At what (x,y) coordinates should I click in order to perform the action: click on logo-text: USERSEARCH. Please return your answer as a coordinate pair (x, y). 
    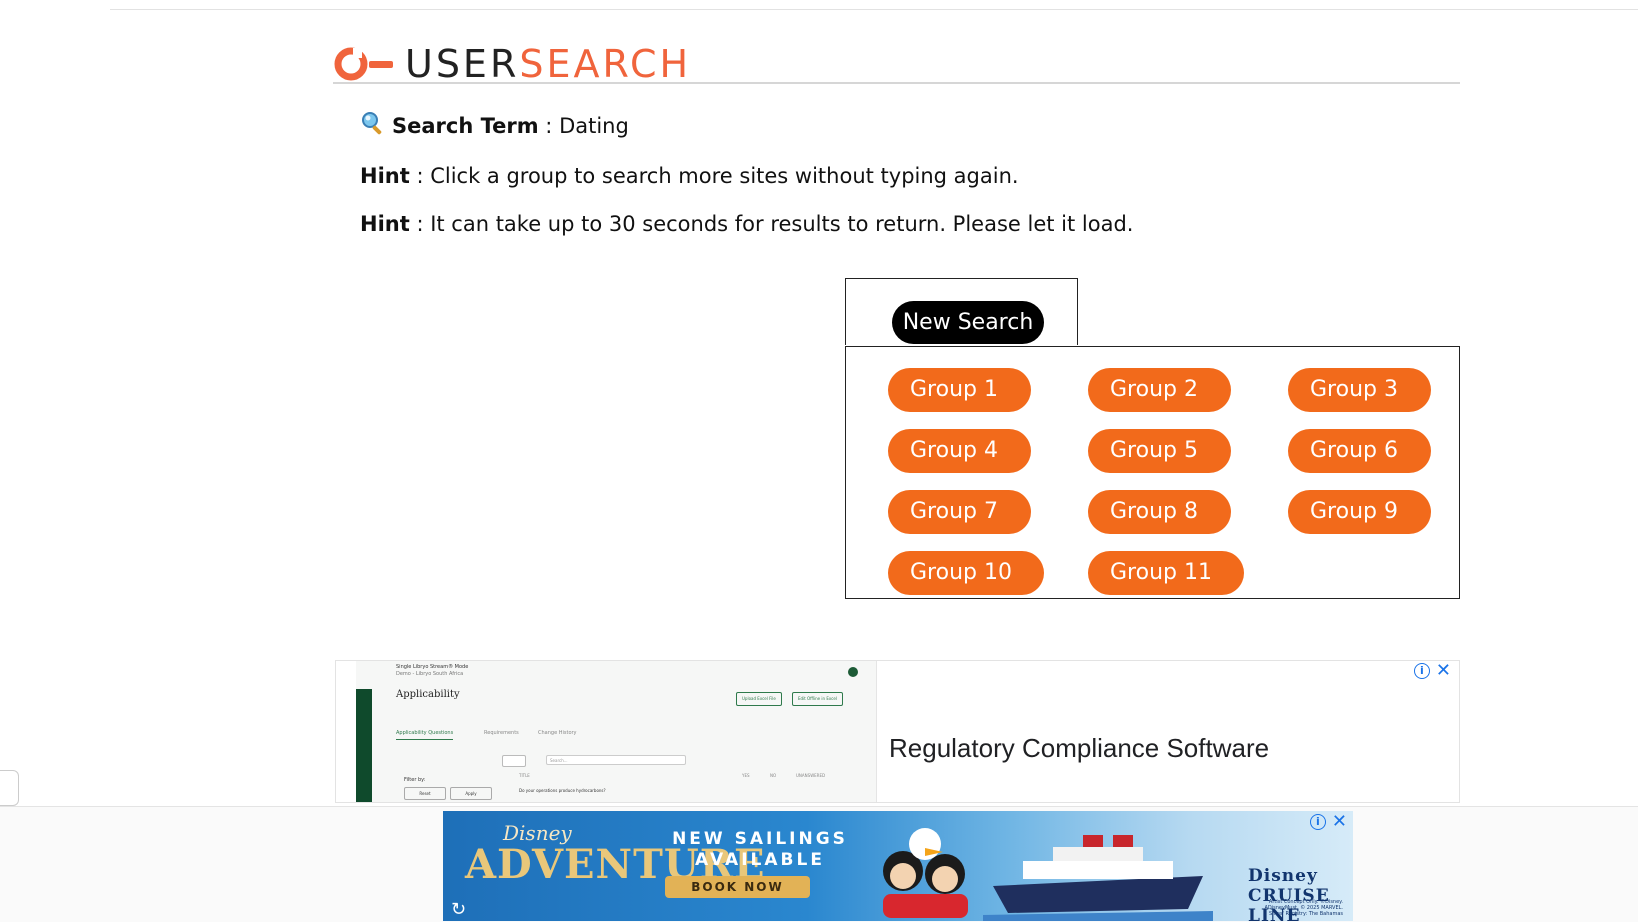
    Looking at the image, I should click on (548, 64).